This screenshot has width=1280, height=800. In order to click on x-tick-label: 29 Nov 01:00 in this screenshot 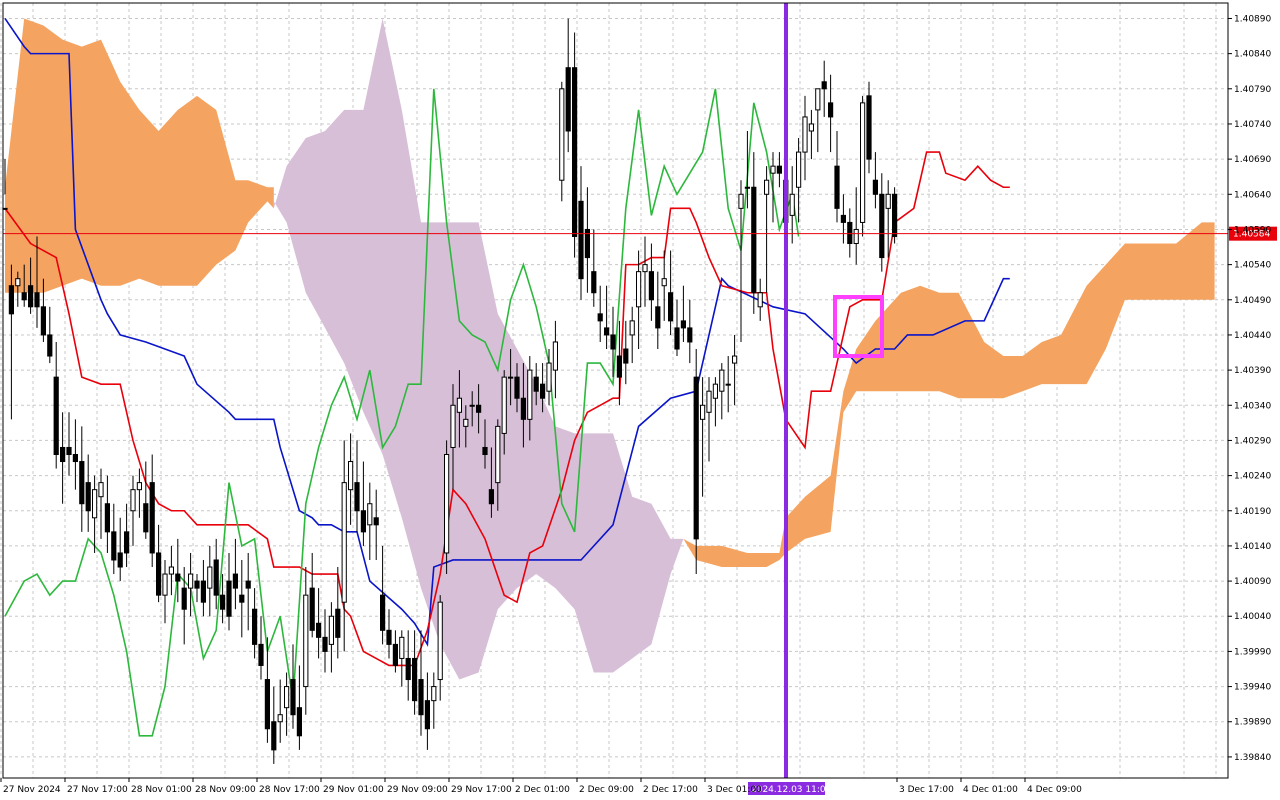, I will do `click(353, 790)`.